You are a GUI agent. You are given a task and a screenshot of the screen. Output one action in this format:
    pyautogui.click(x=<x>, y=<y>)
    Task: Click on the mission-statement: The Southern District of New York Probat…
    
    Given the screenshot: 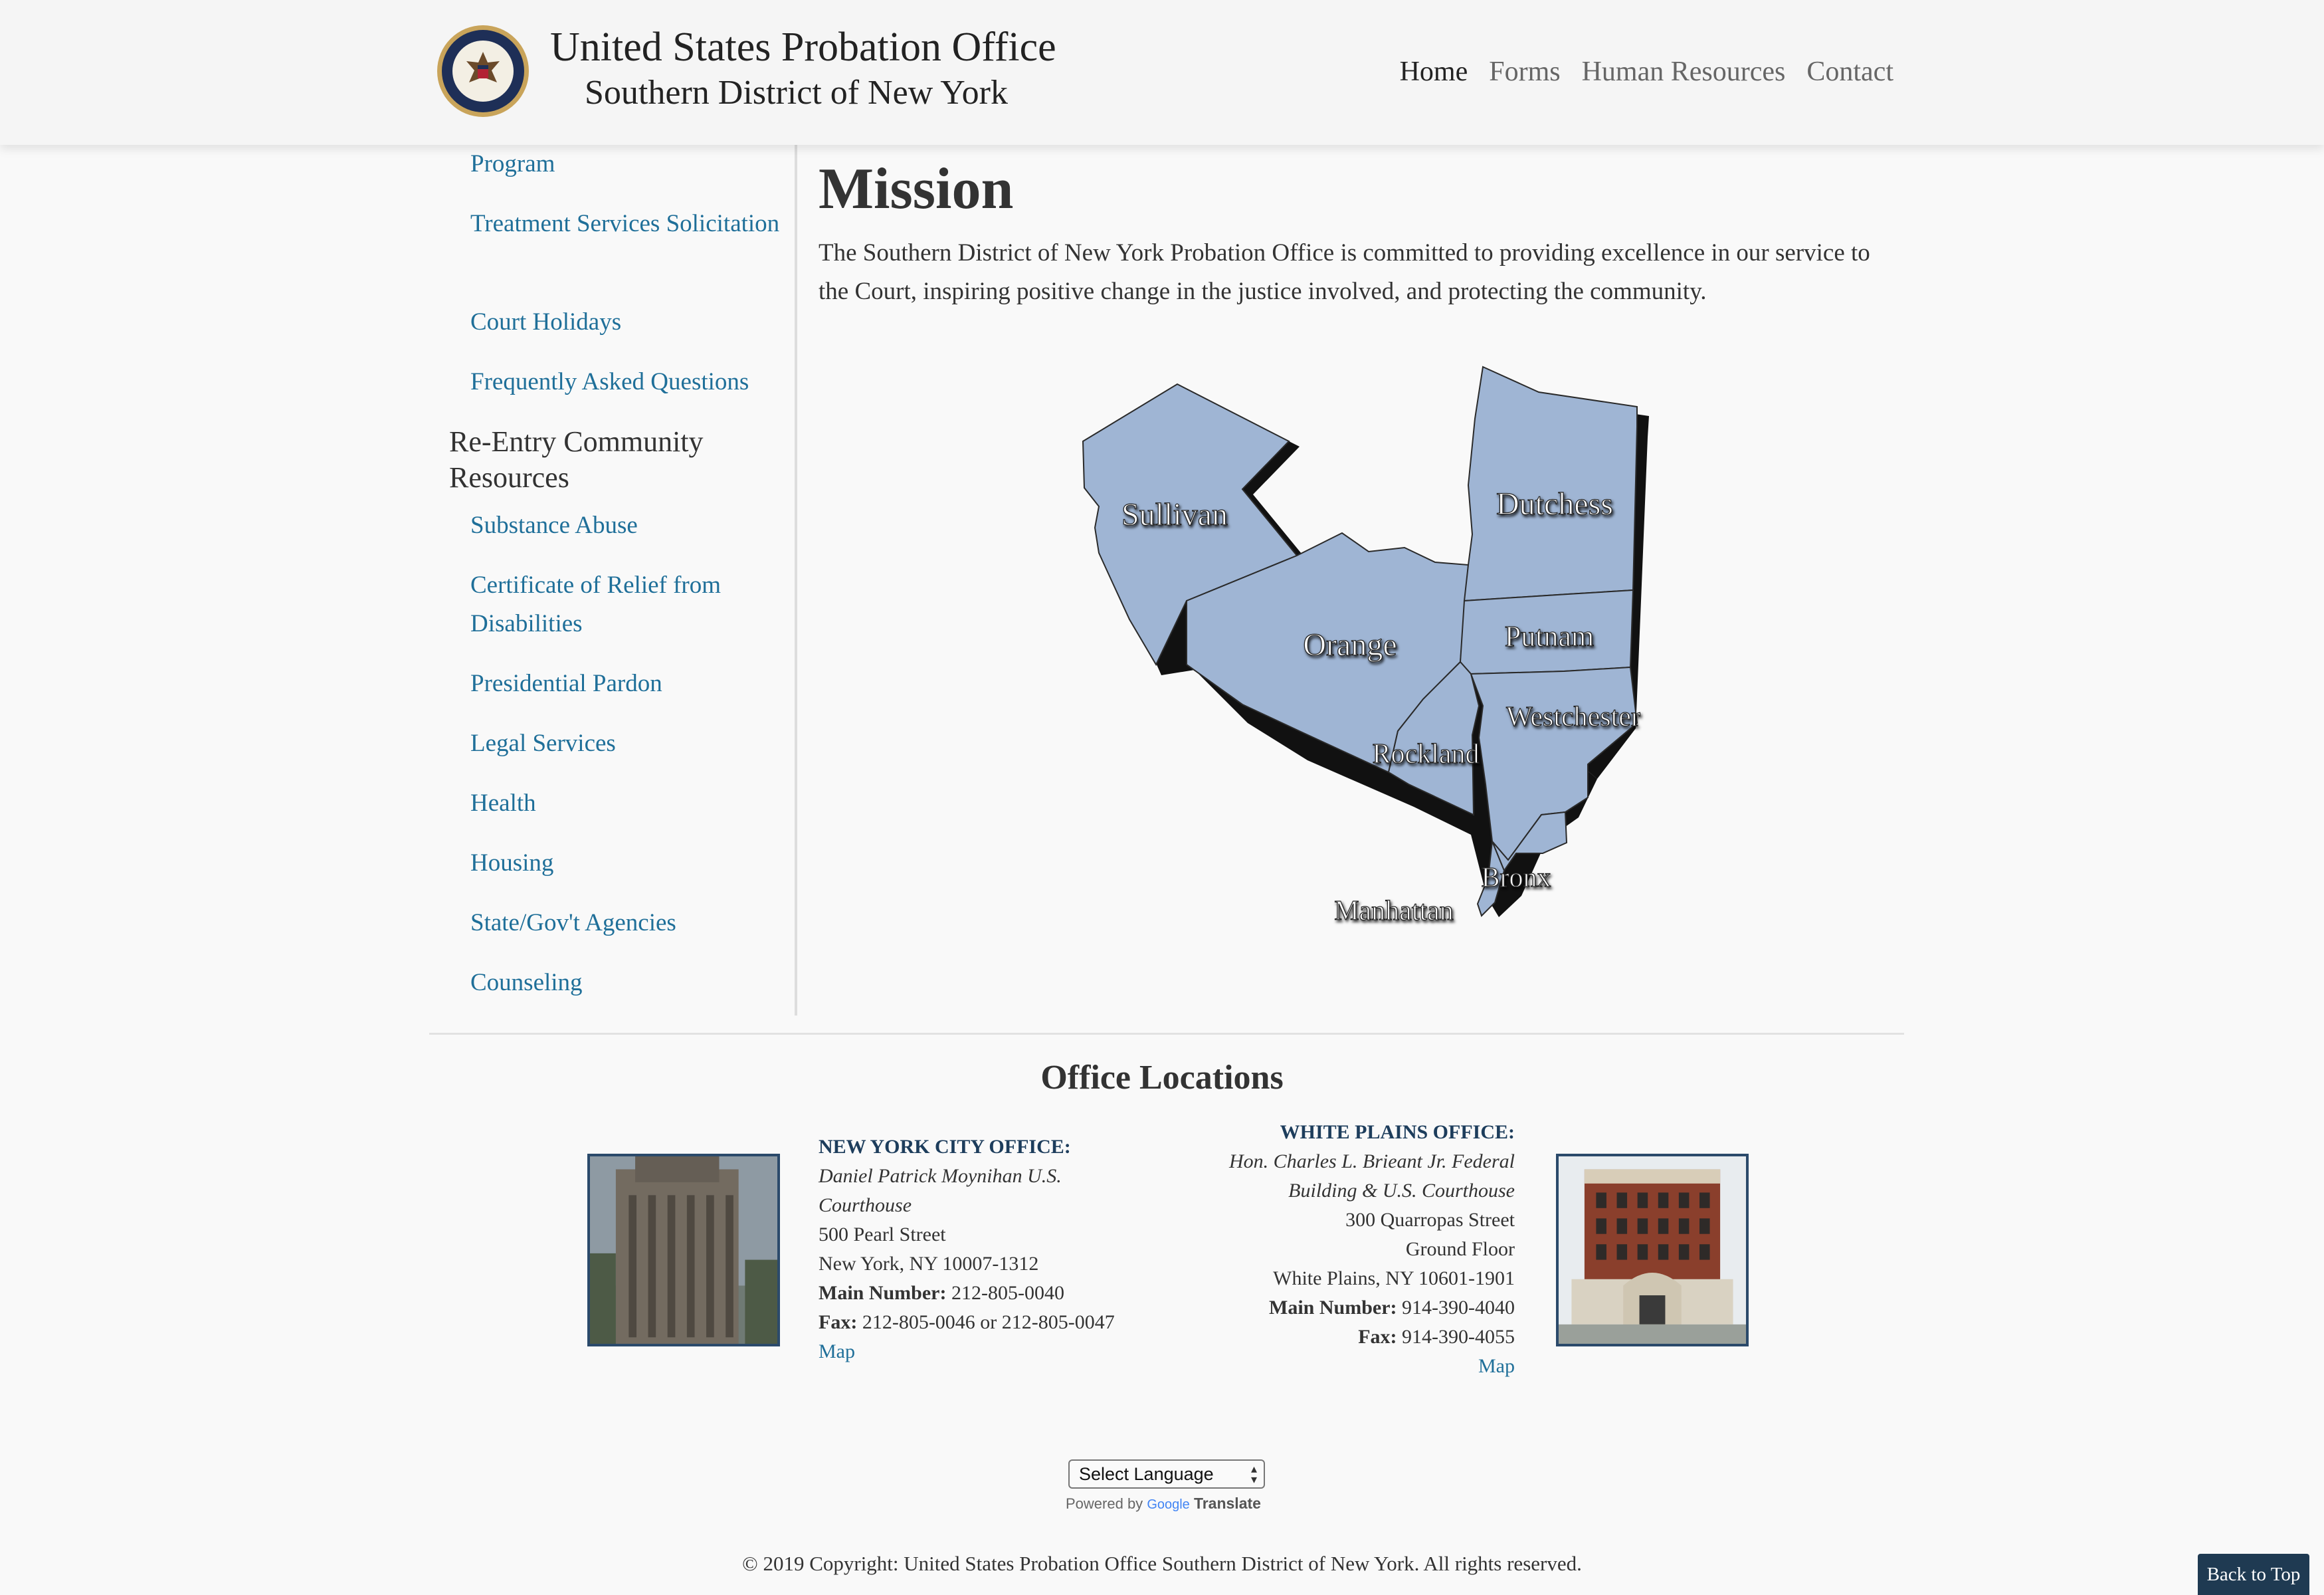 What is the action you would take?
    pyautogui.click(x=1344, y=272)
    